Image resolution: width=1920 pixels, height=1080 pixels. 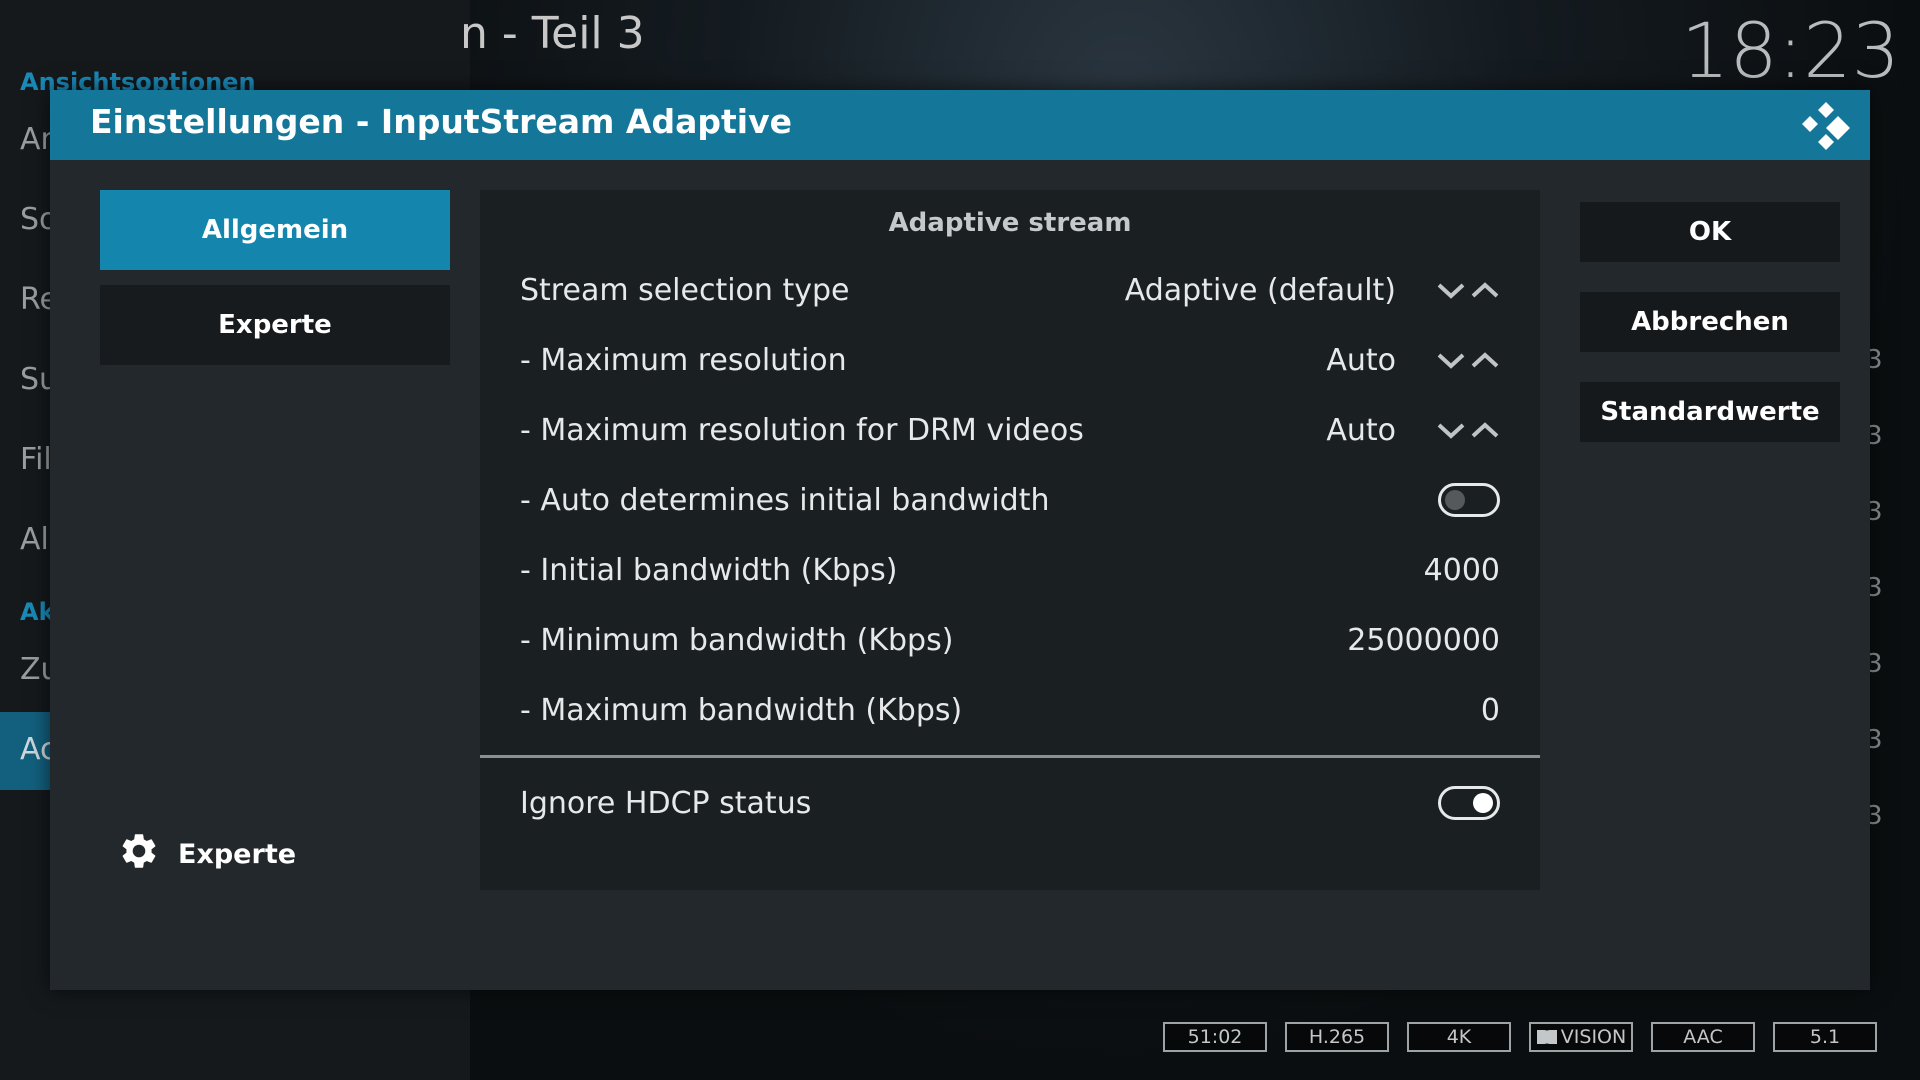 I want to click on badge-resolution: 4K, so click(x=1459, y=1037).